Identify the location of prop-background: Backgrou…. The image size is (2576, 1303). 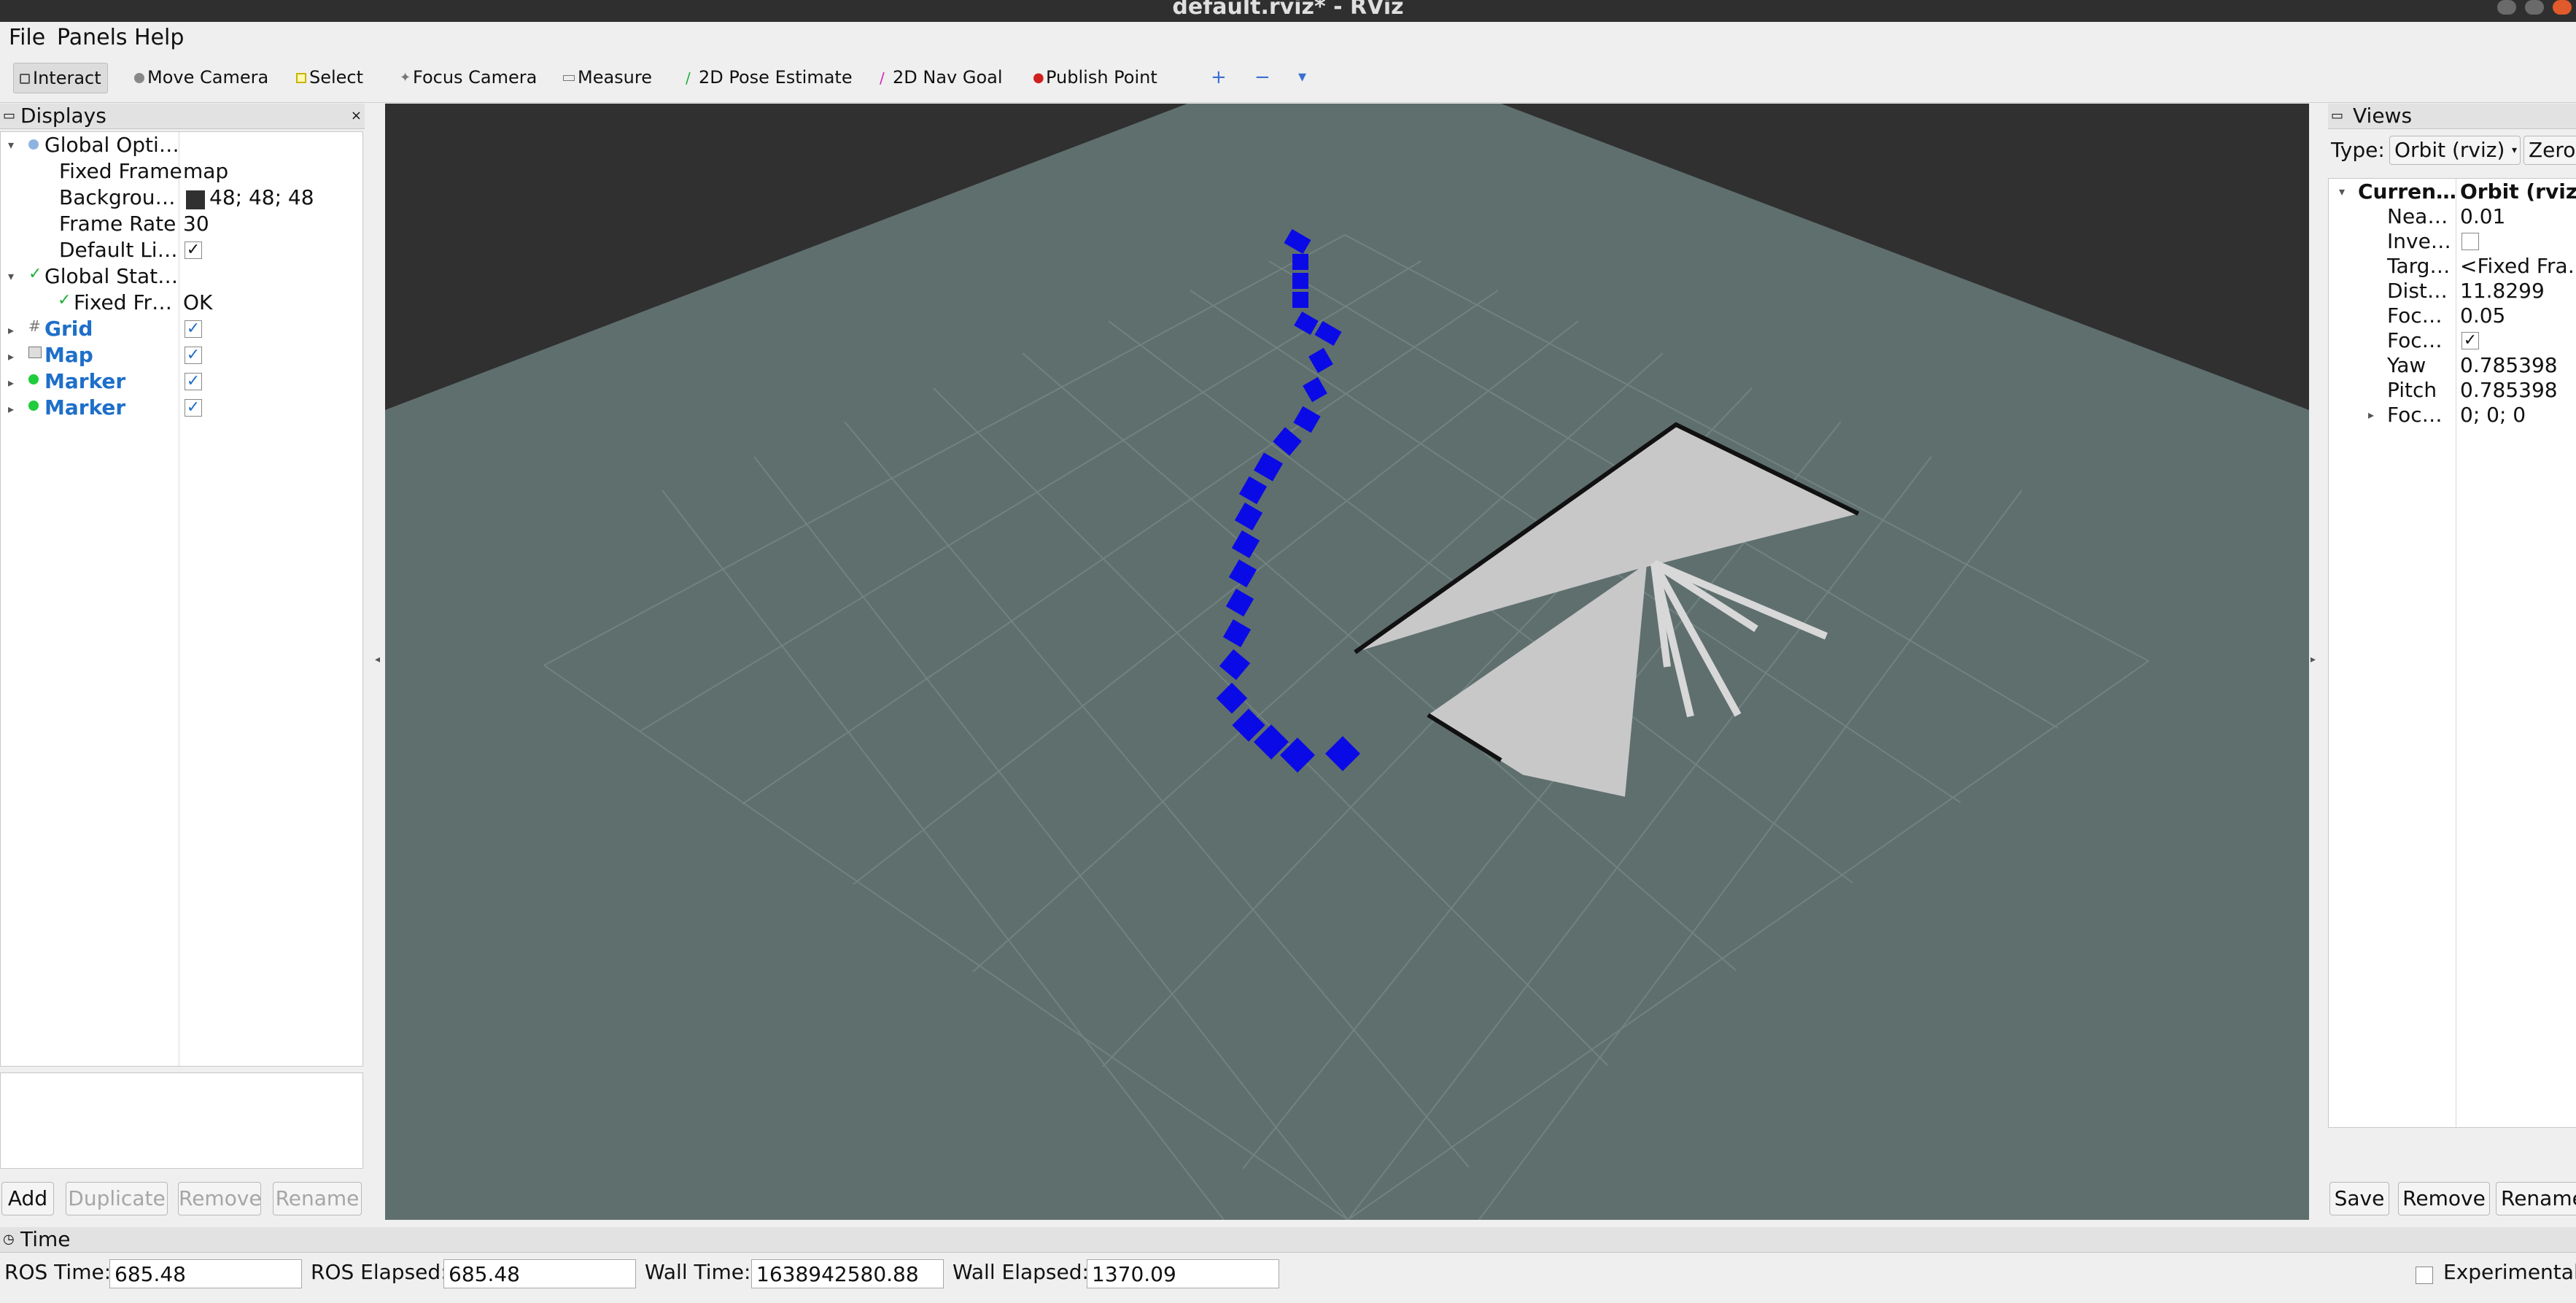
(118, 198).